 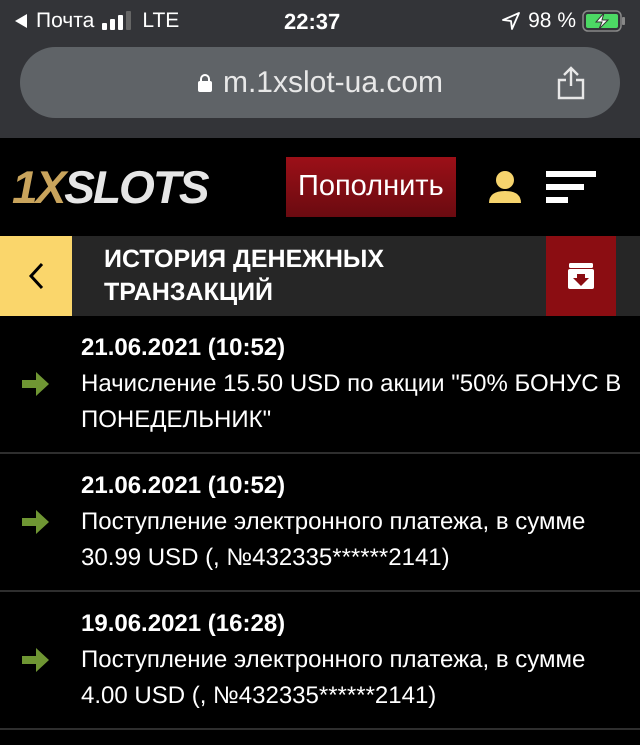 I want to click on archive-icon, so click(x=581, y=276).